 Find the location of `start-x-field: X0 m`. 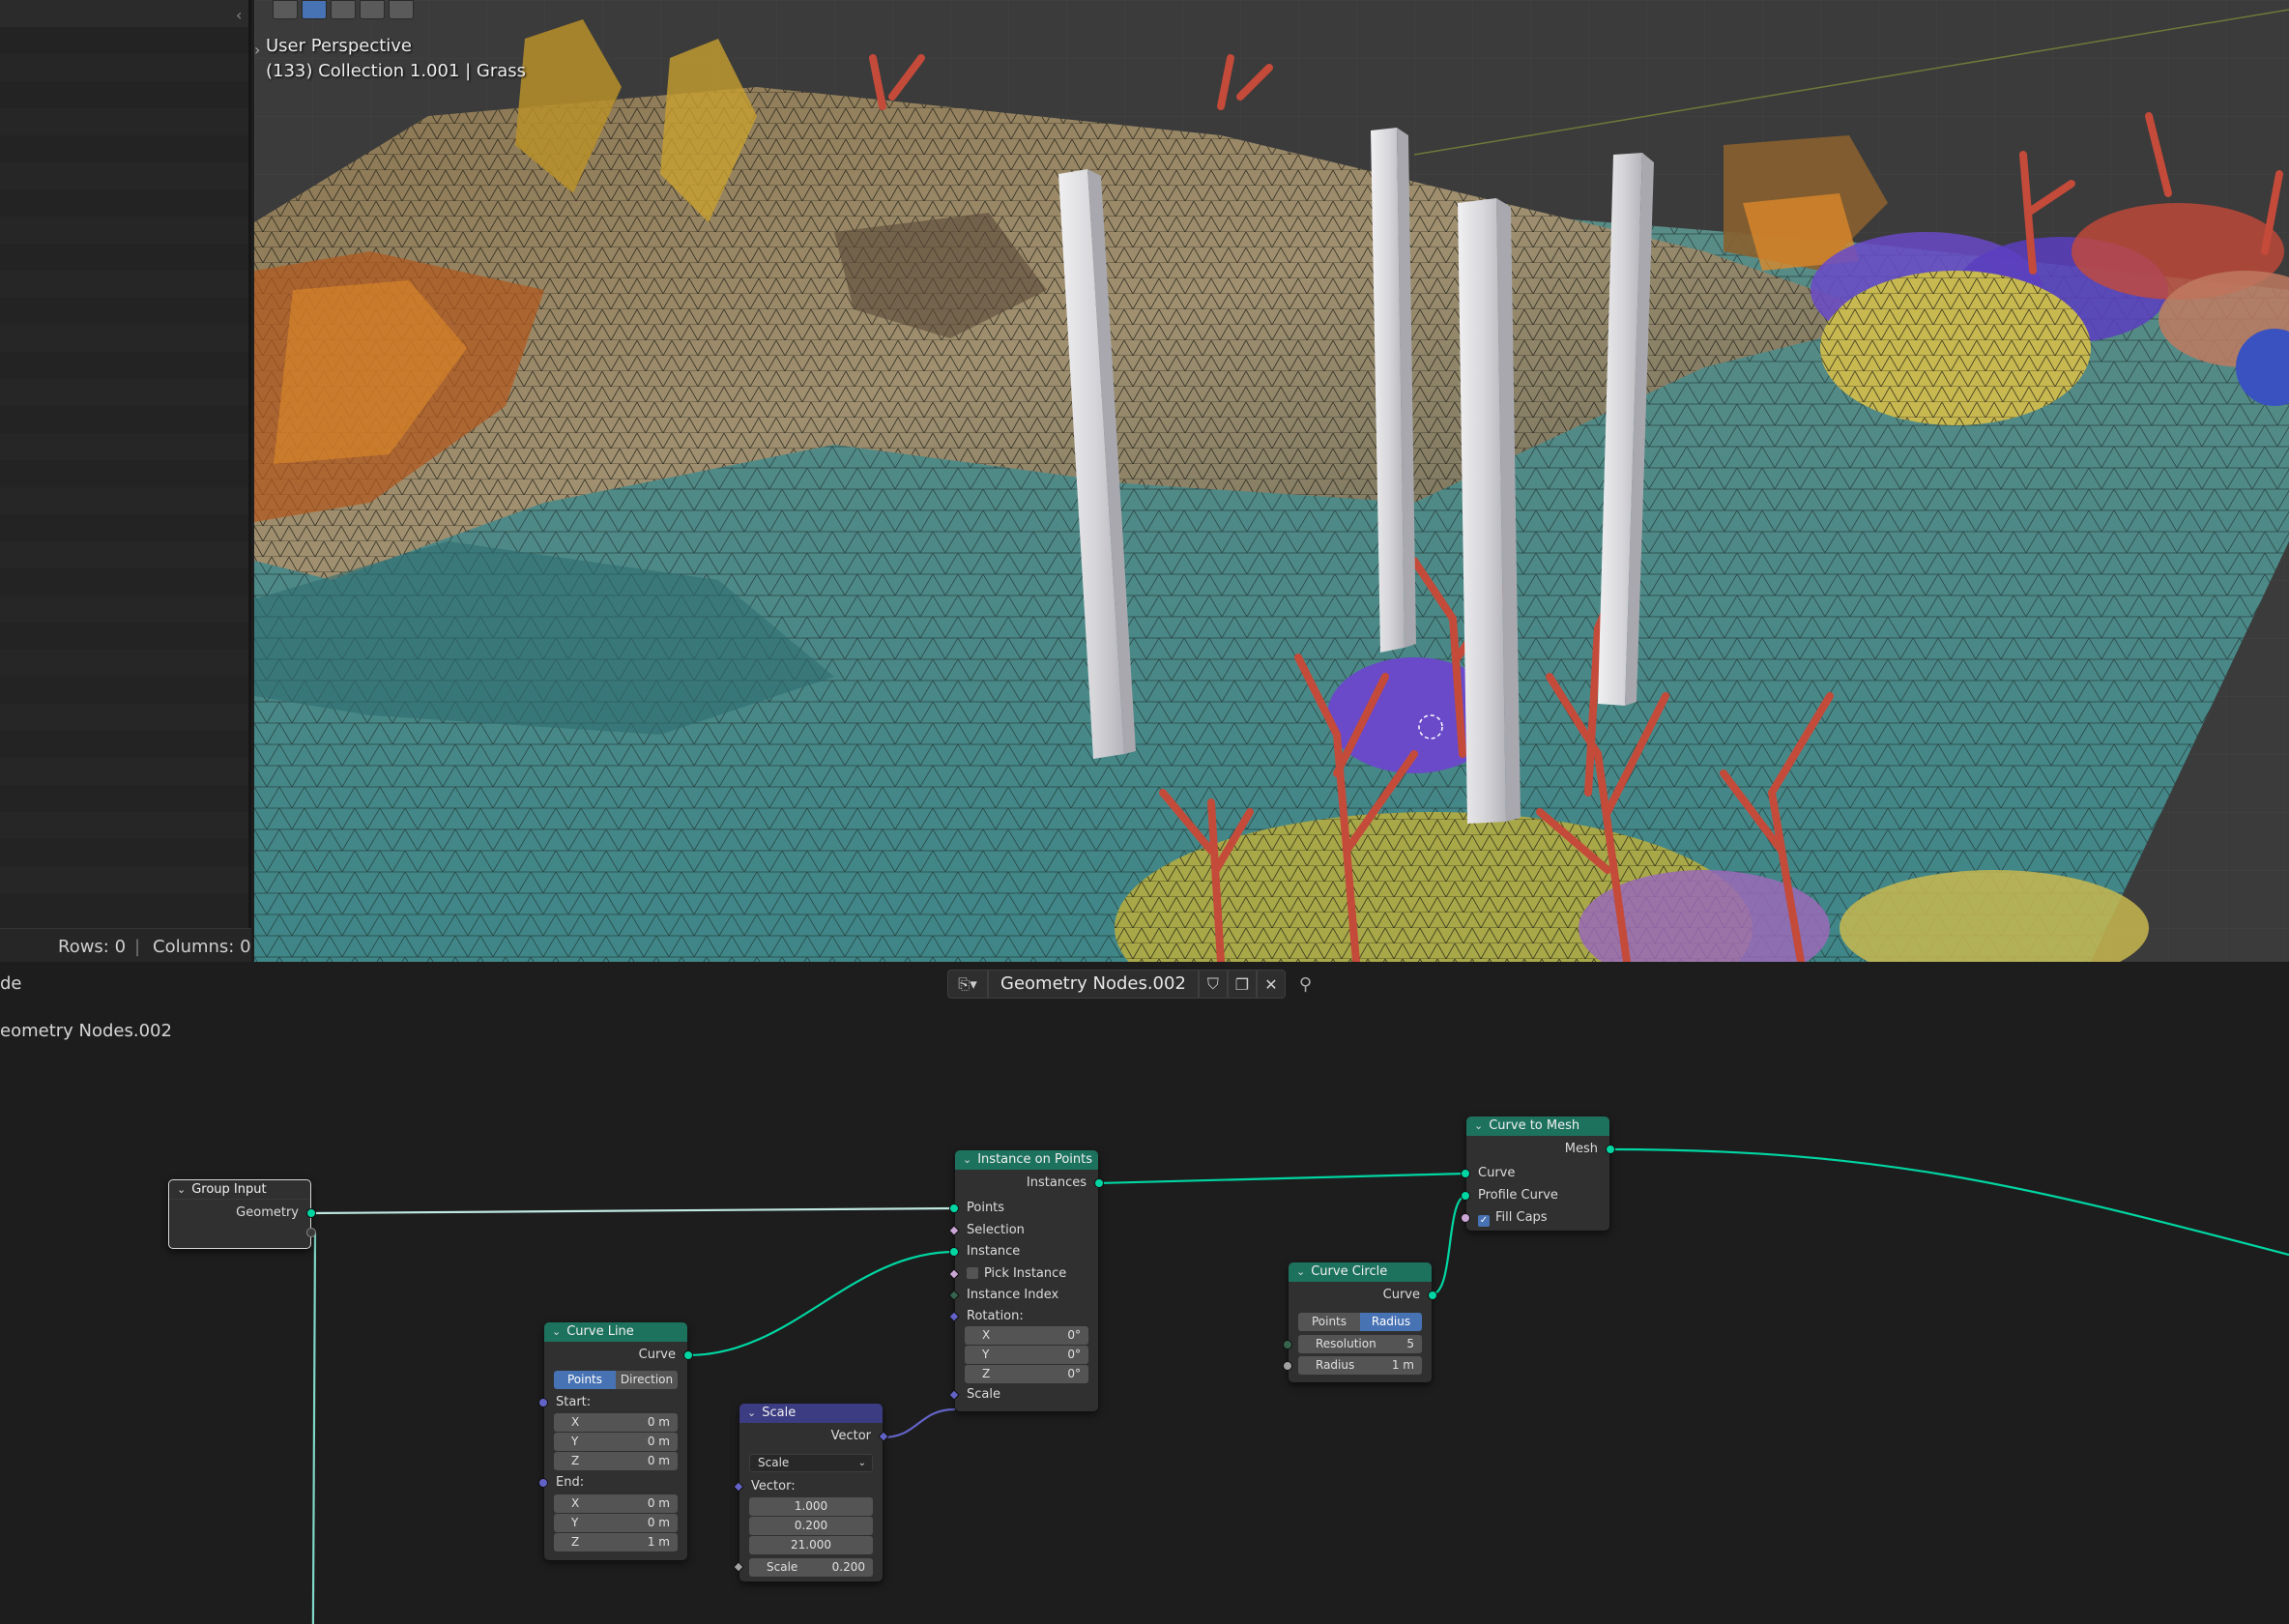

start-x-field: X0 m is located at coordinates (616, 1423).